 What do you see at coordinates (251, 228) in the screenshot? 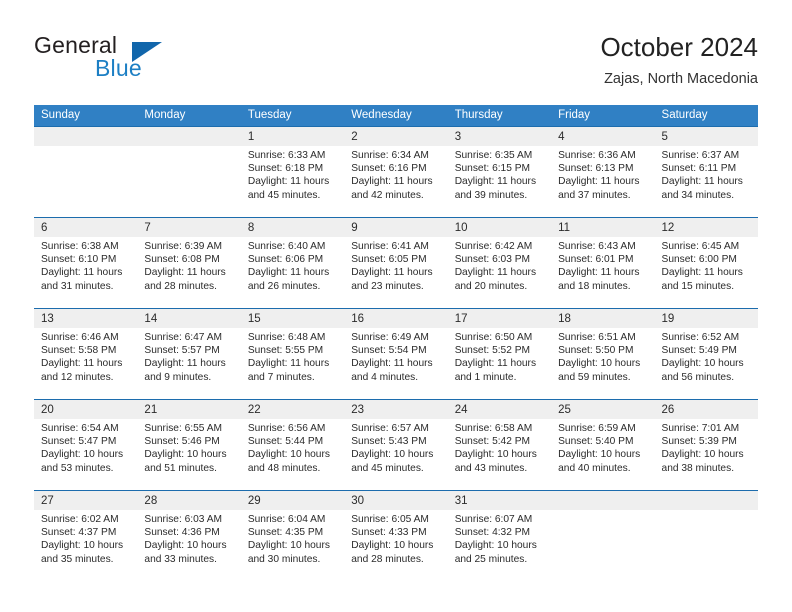
I see `day-number: 8` at bounding box center [251, 228].